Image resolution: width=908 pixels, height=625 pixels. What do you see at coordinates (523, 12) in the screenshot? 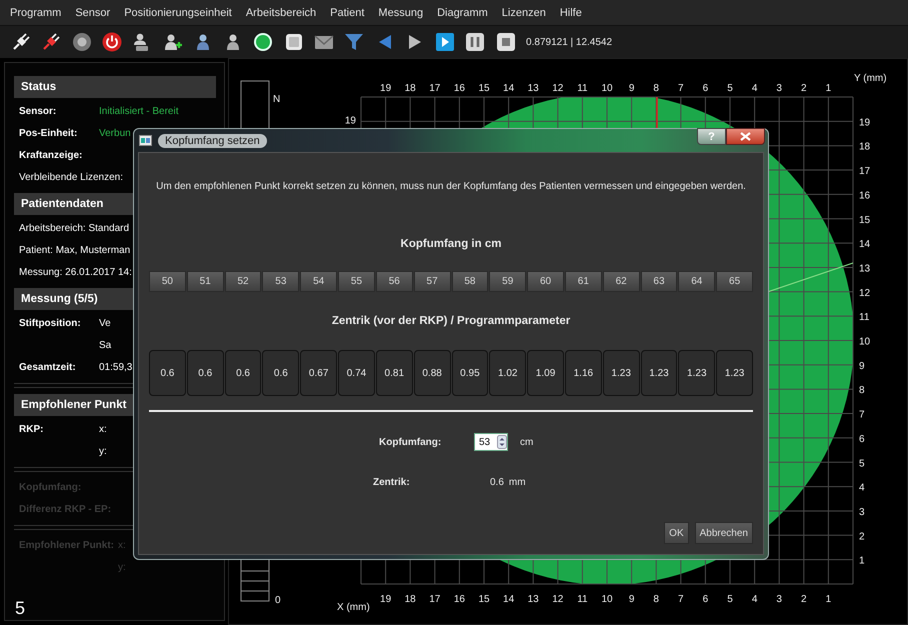
I see `menu-item: Lizenzen` at bounding box center [523, 12].